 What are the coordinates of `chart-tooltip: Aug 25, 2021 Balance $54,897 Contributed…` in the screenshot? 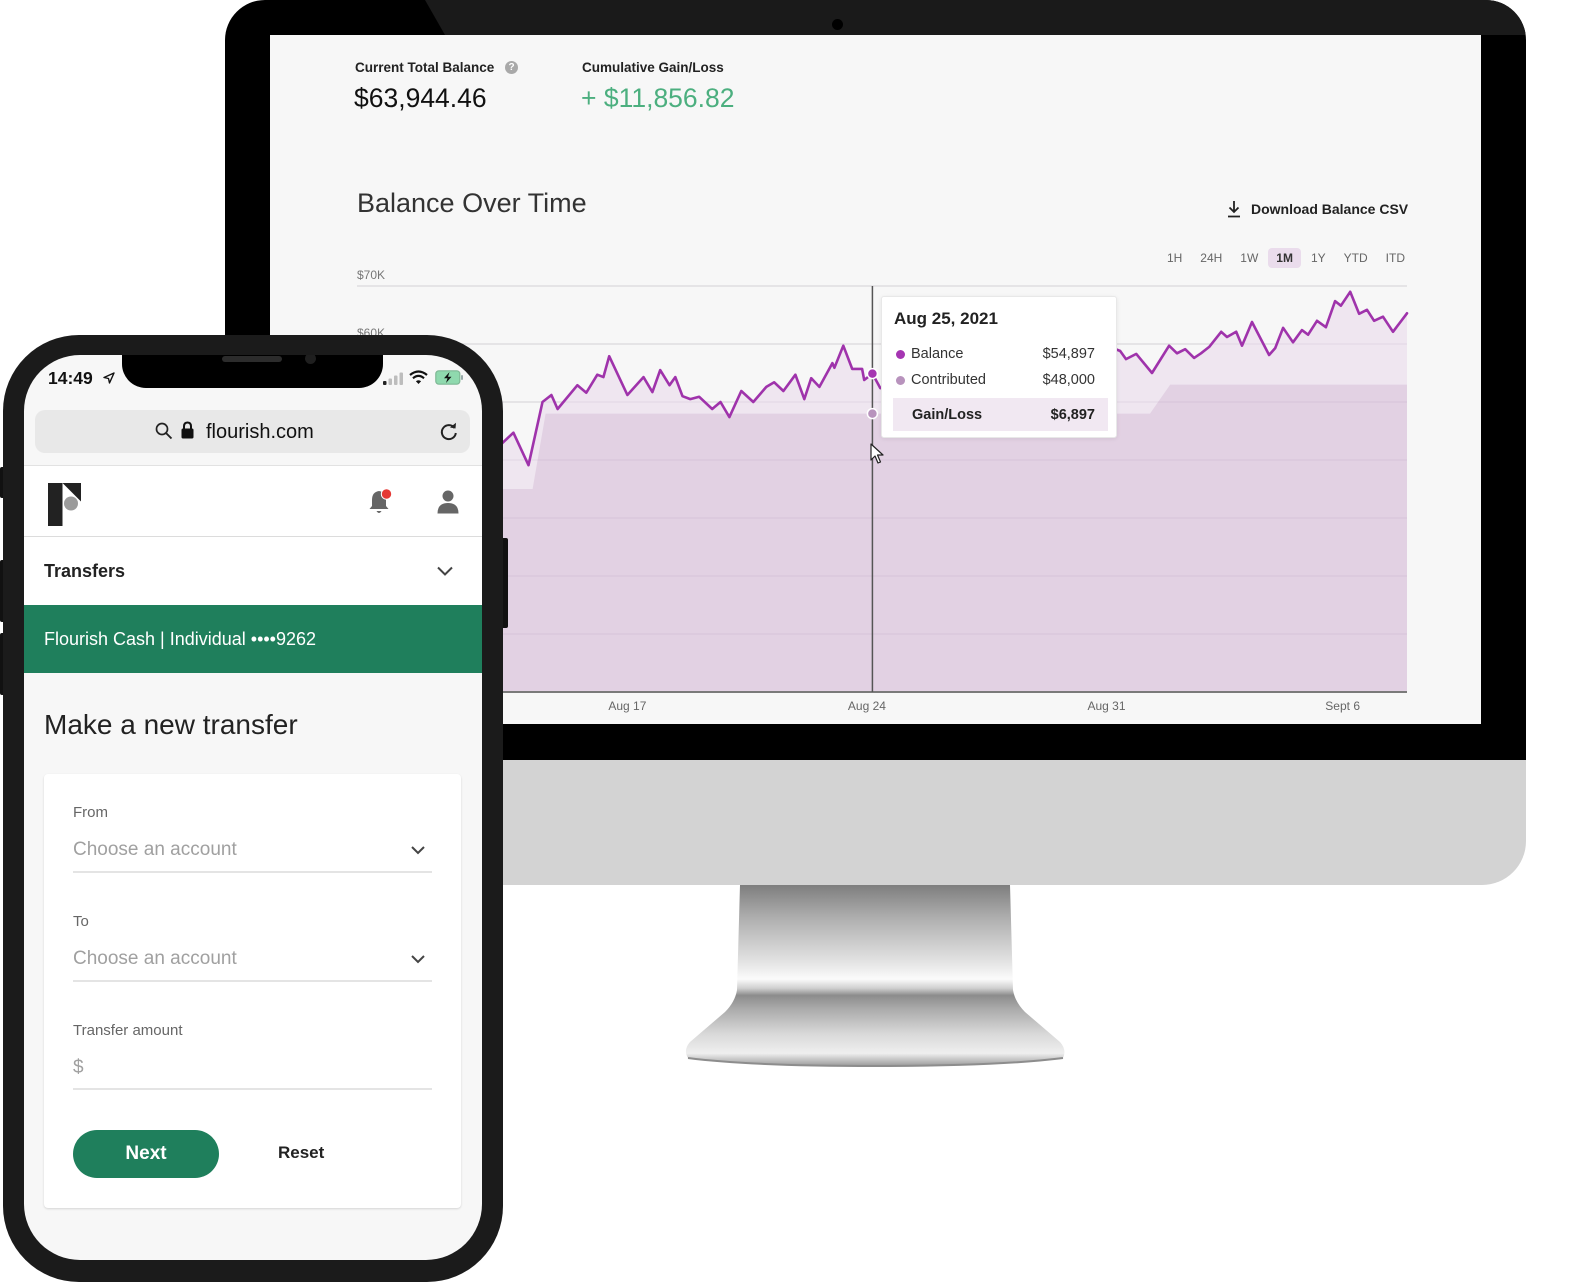 It's located at (999, 367).